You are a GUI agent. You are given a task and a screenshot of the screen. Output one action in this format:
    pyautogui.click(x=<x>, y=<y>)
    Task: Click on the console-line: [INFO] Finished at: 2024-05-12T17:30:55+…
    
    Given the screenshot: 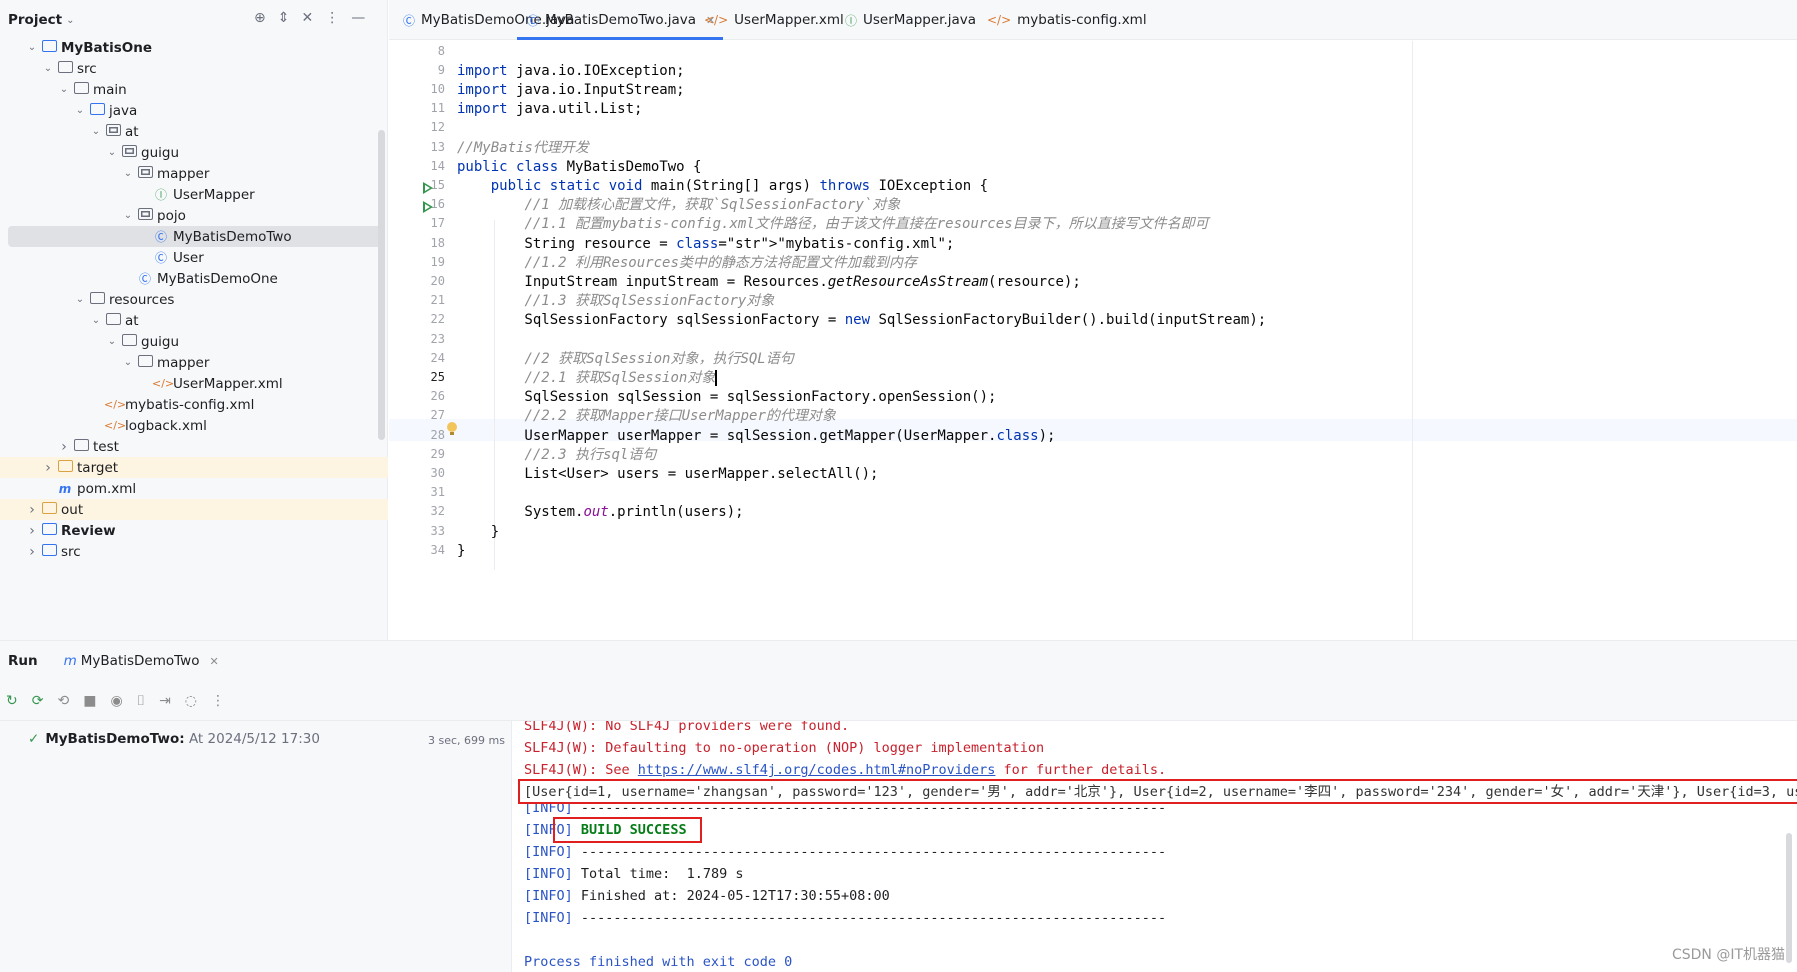 What is the action you would take?
    pyautogui.click(x=707, y=896)
    